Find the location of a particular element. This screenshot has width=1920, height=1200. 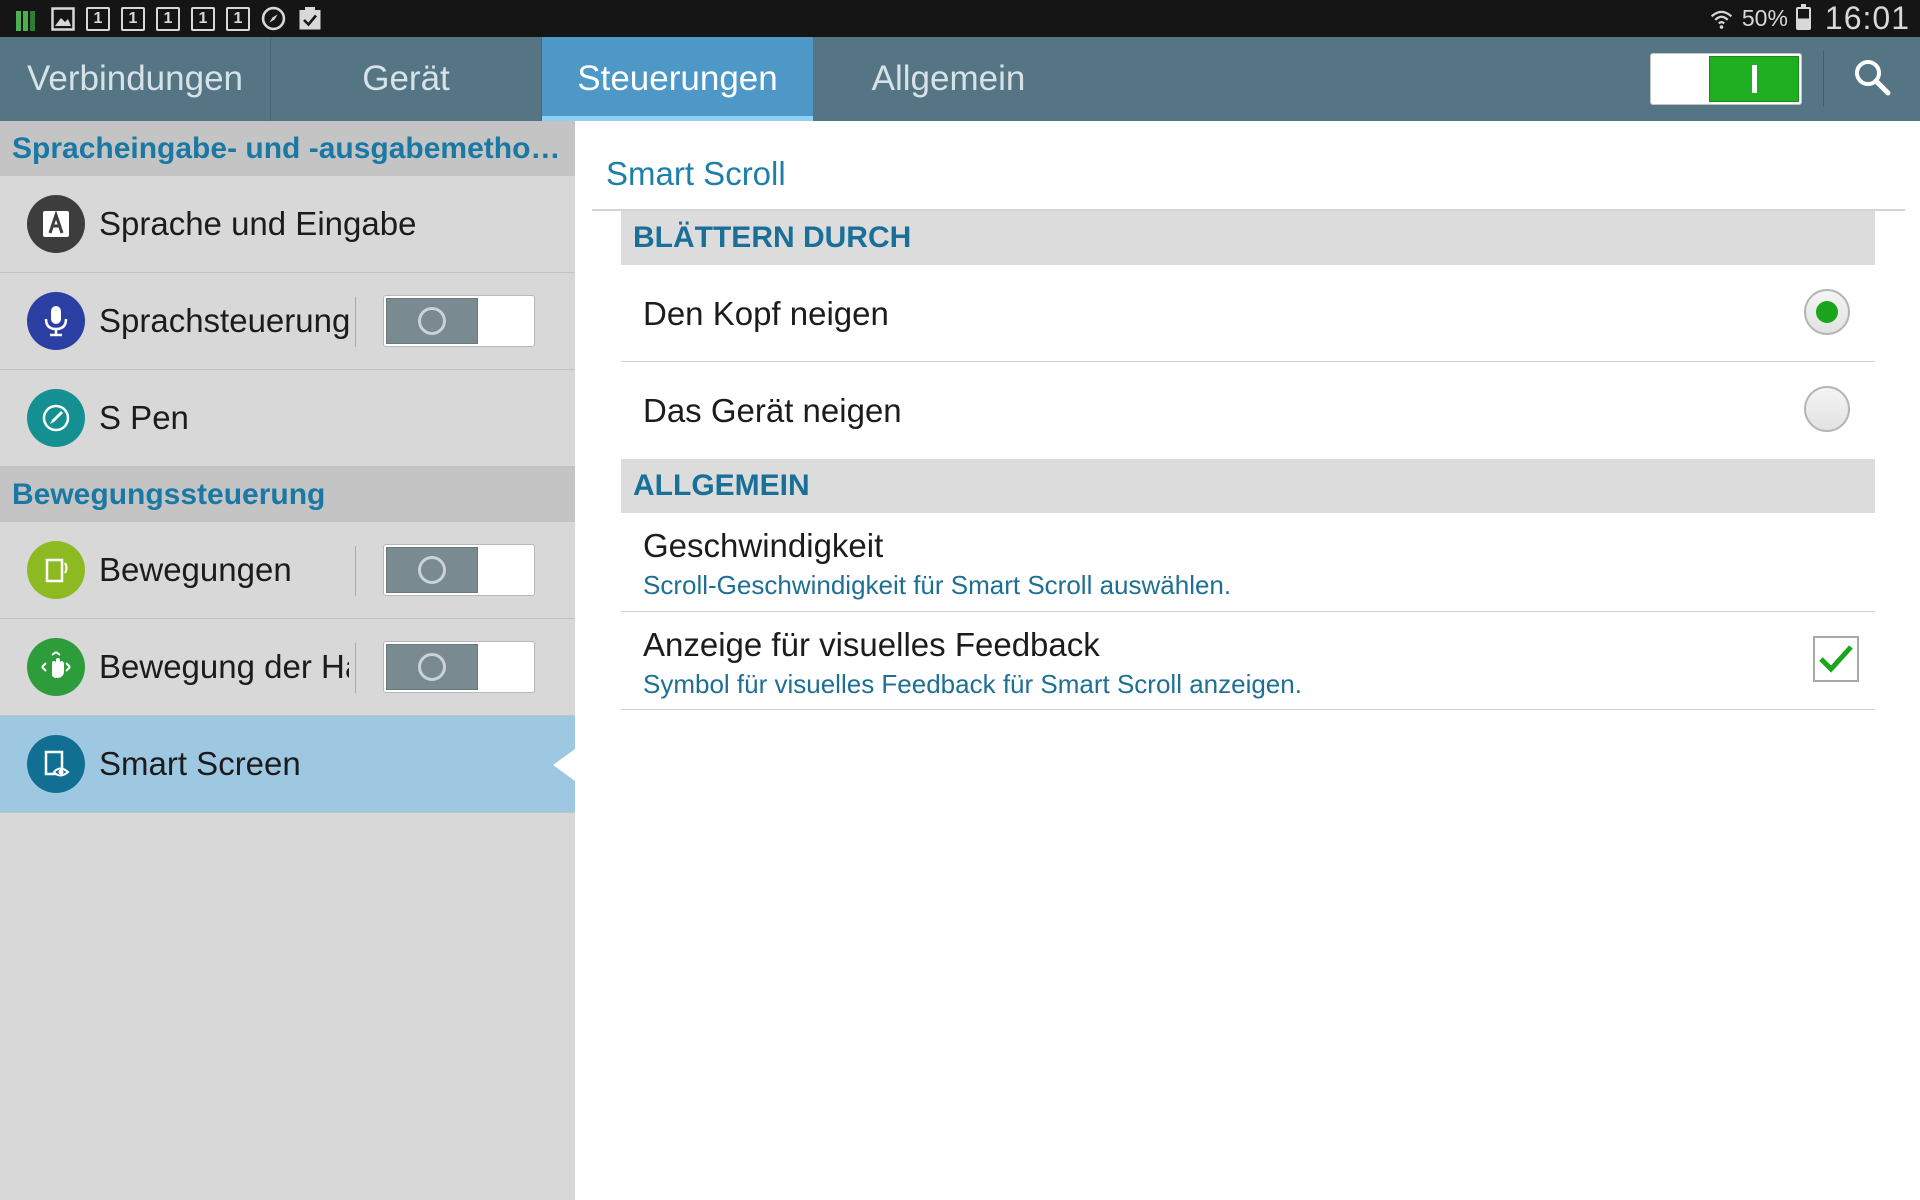

wifi-icon is located at coordinates (1721, 18).